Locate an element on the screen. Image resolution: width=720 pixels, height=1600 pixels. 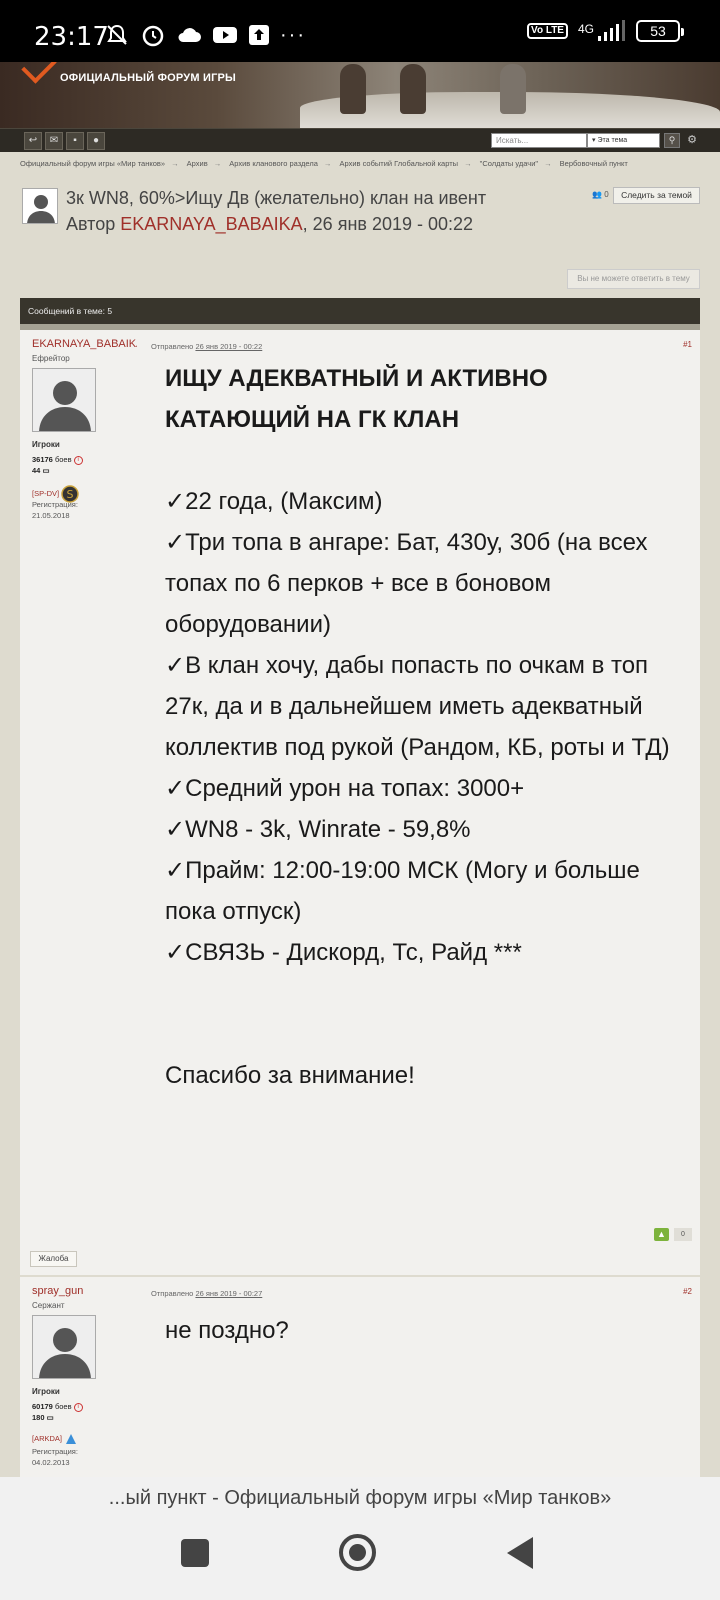
post-body: не поздно? is located at coordinates (430, 1330).